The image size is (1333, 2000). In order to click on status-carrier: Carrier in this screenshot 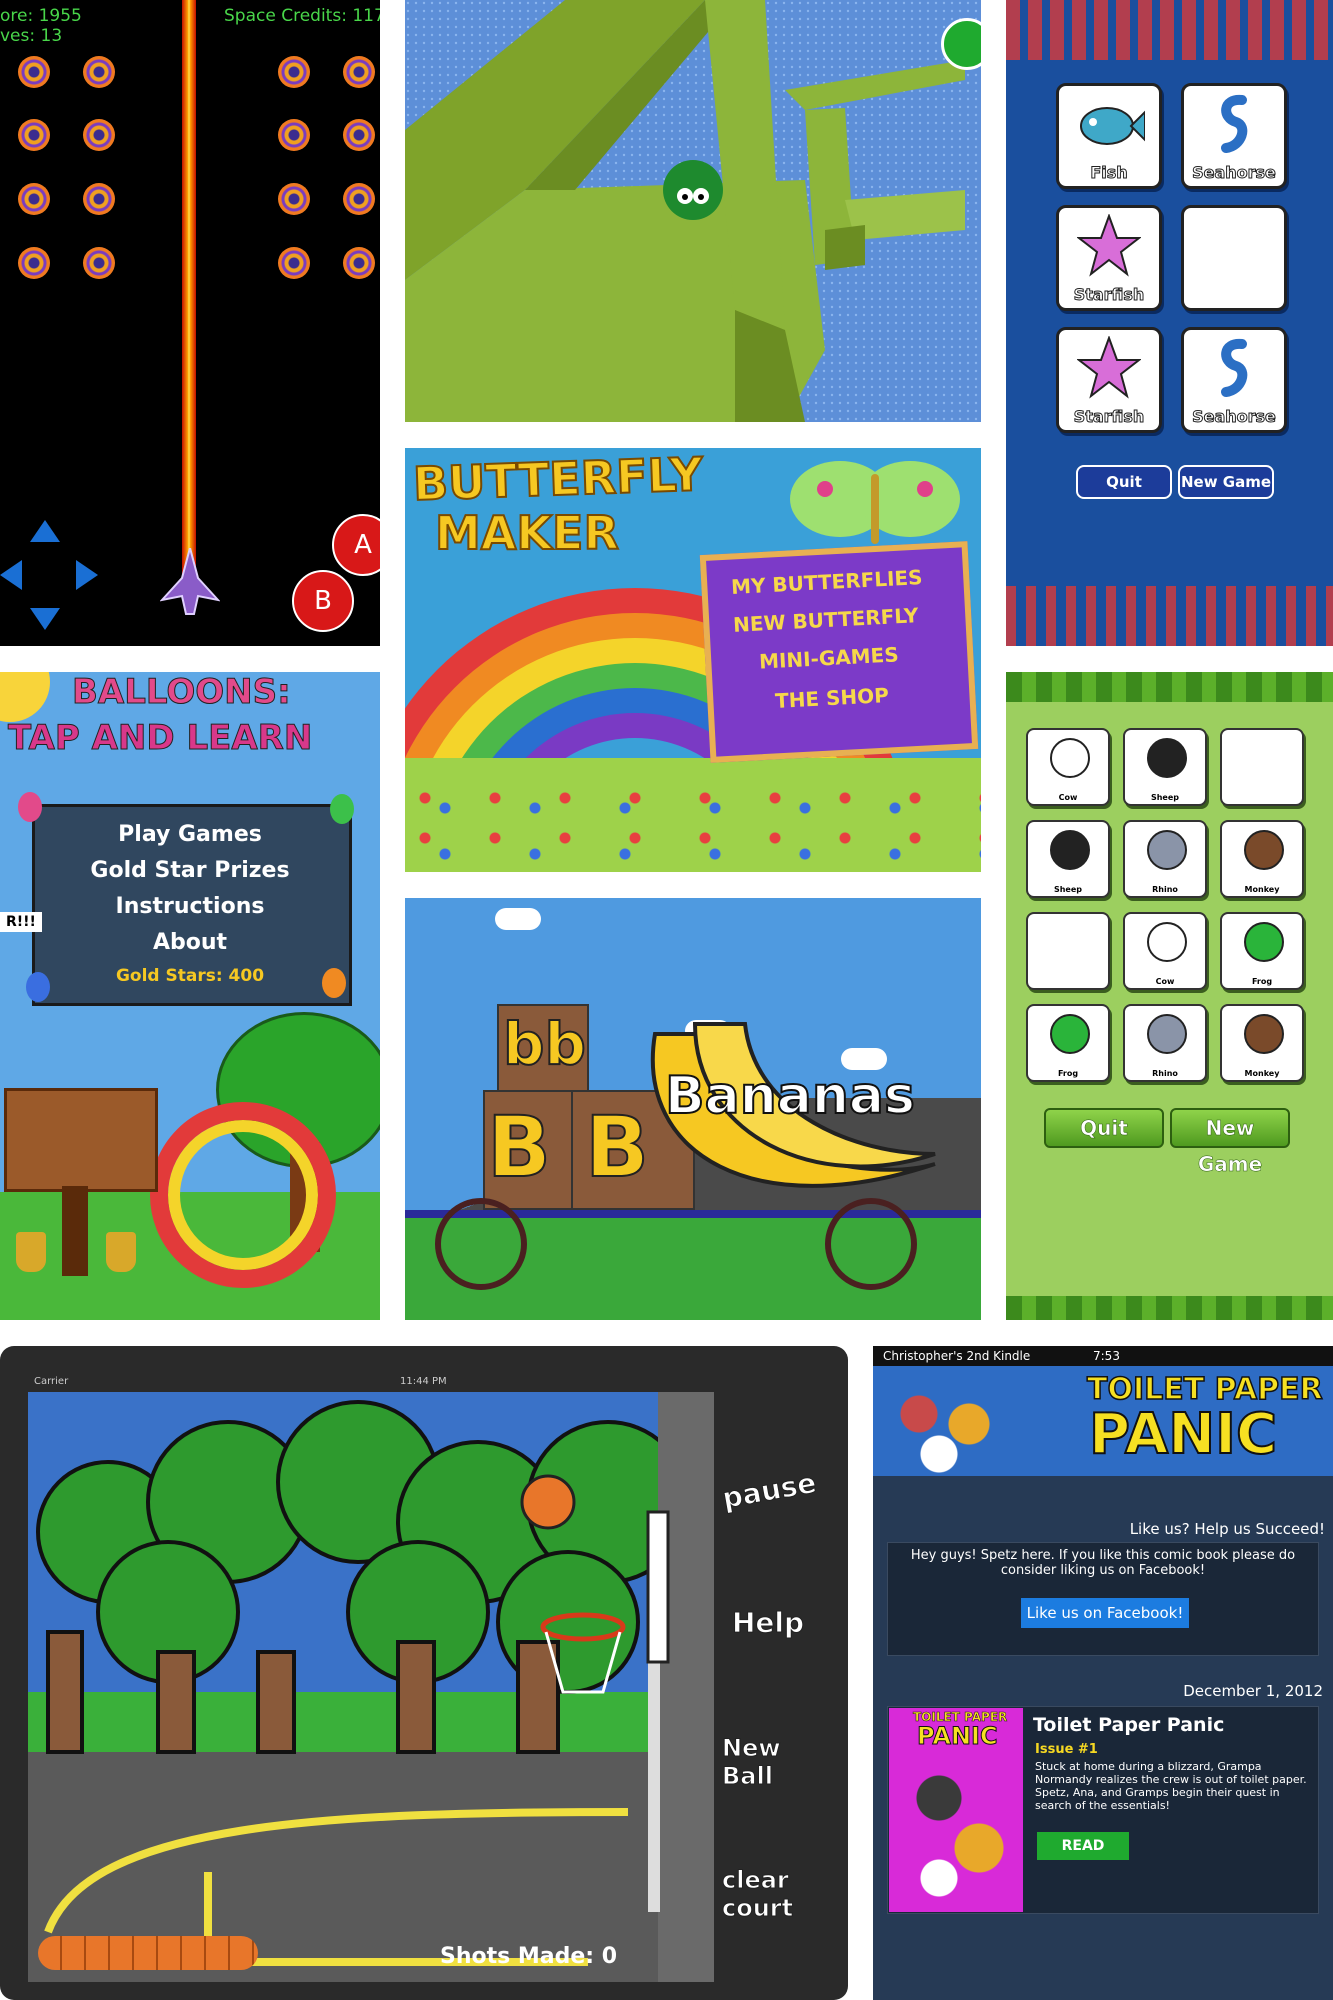, I will do `click(51, 1381)`.